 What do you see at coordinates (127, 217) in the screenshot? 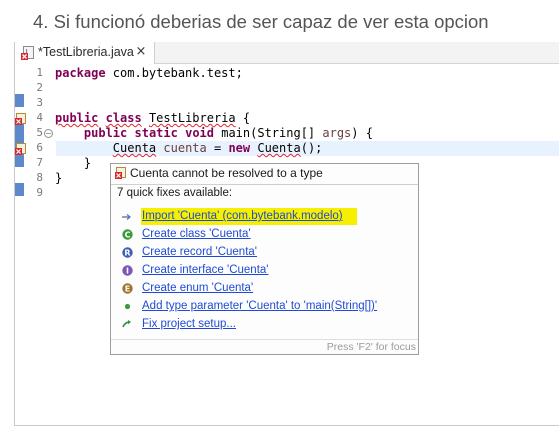
I see `import-icon` at bounding box center [127, 217].